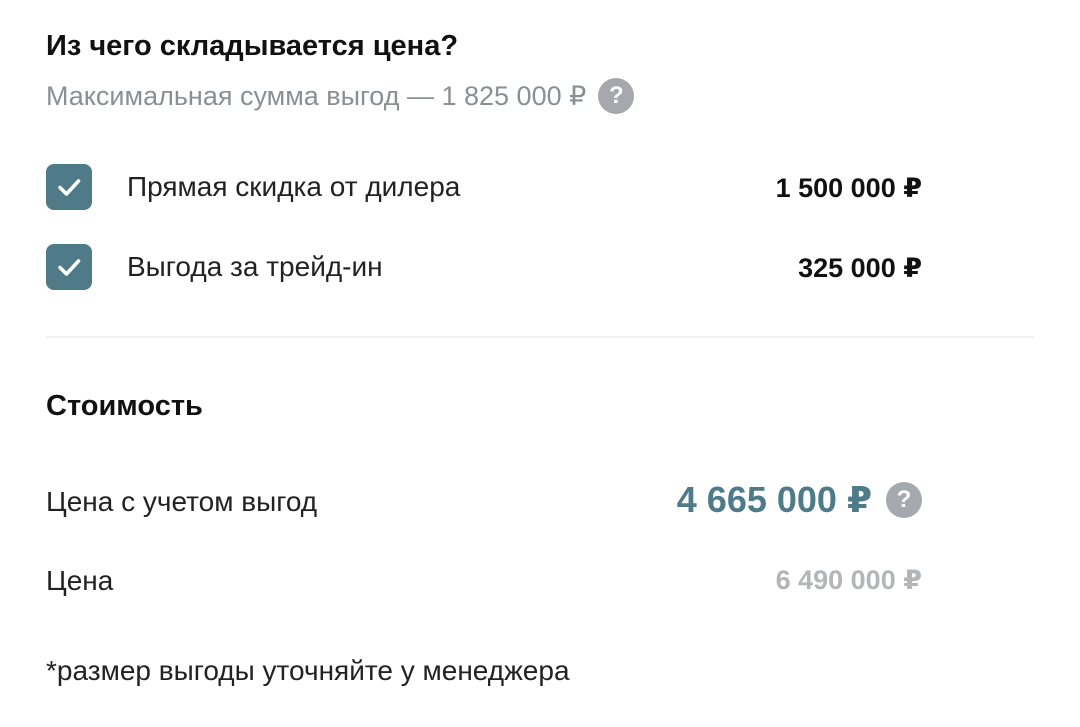 This screenshot has width=1080, height=727. I want to click on dealer-discount-amount: 1 500 000 ₽, so click(848, 188).